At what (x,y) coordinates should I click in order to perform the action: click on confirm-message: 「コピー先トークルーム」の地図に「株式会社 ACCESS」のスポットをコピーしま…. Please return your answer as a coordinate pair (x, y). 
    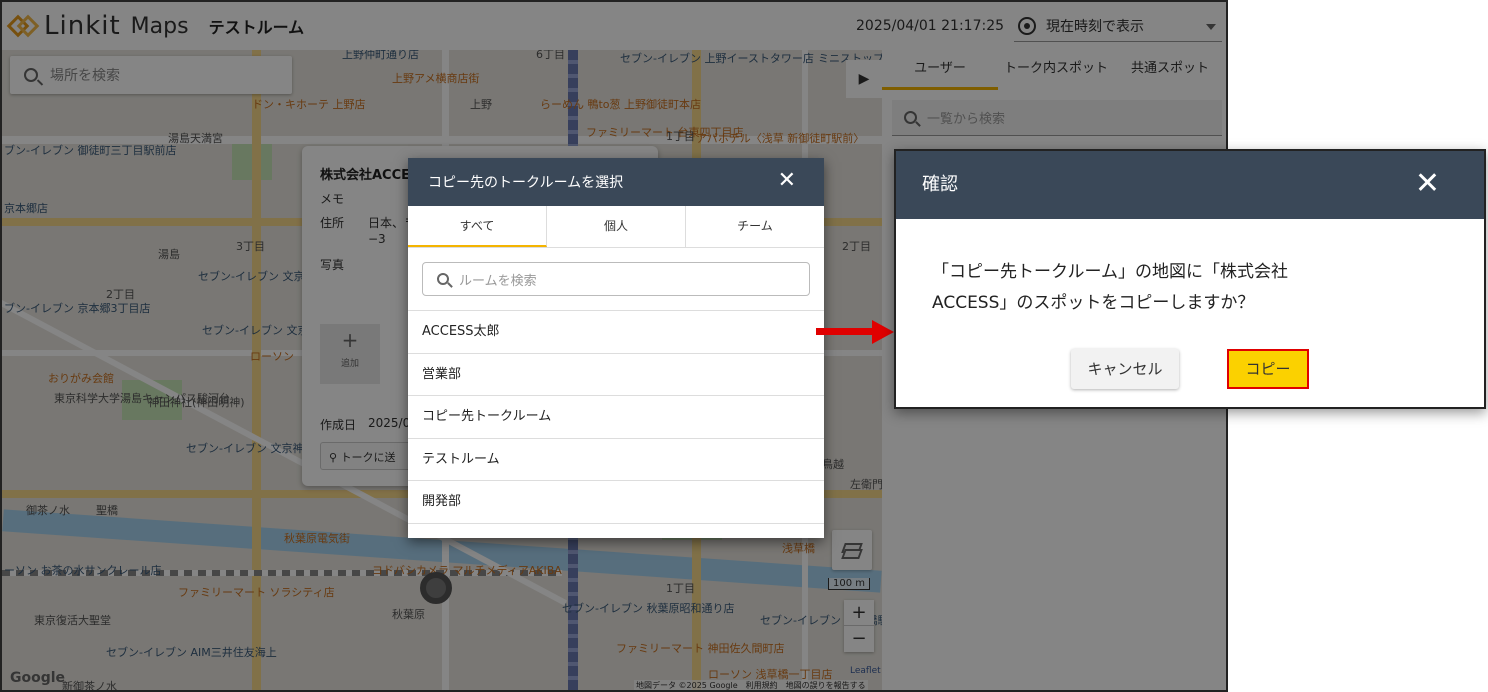
    Looking at the image, I should click on (1162, 288).